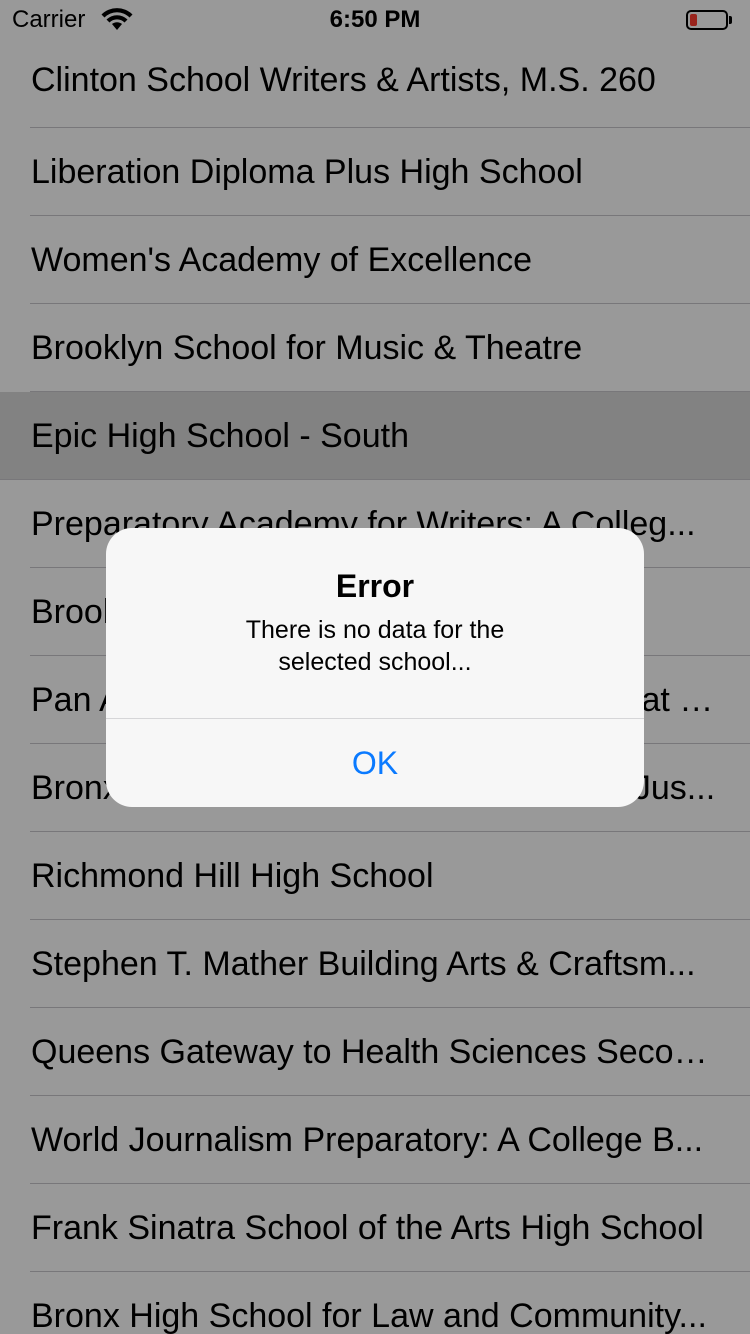  Describe the element at coordinates (375, 586) in the screenshot. I see `alert-title: Error` at that location.